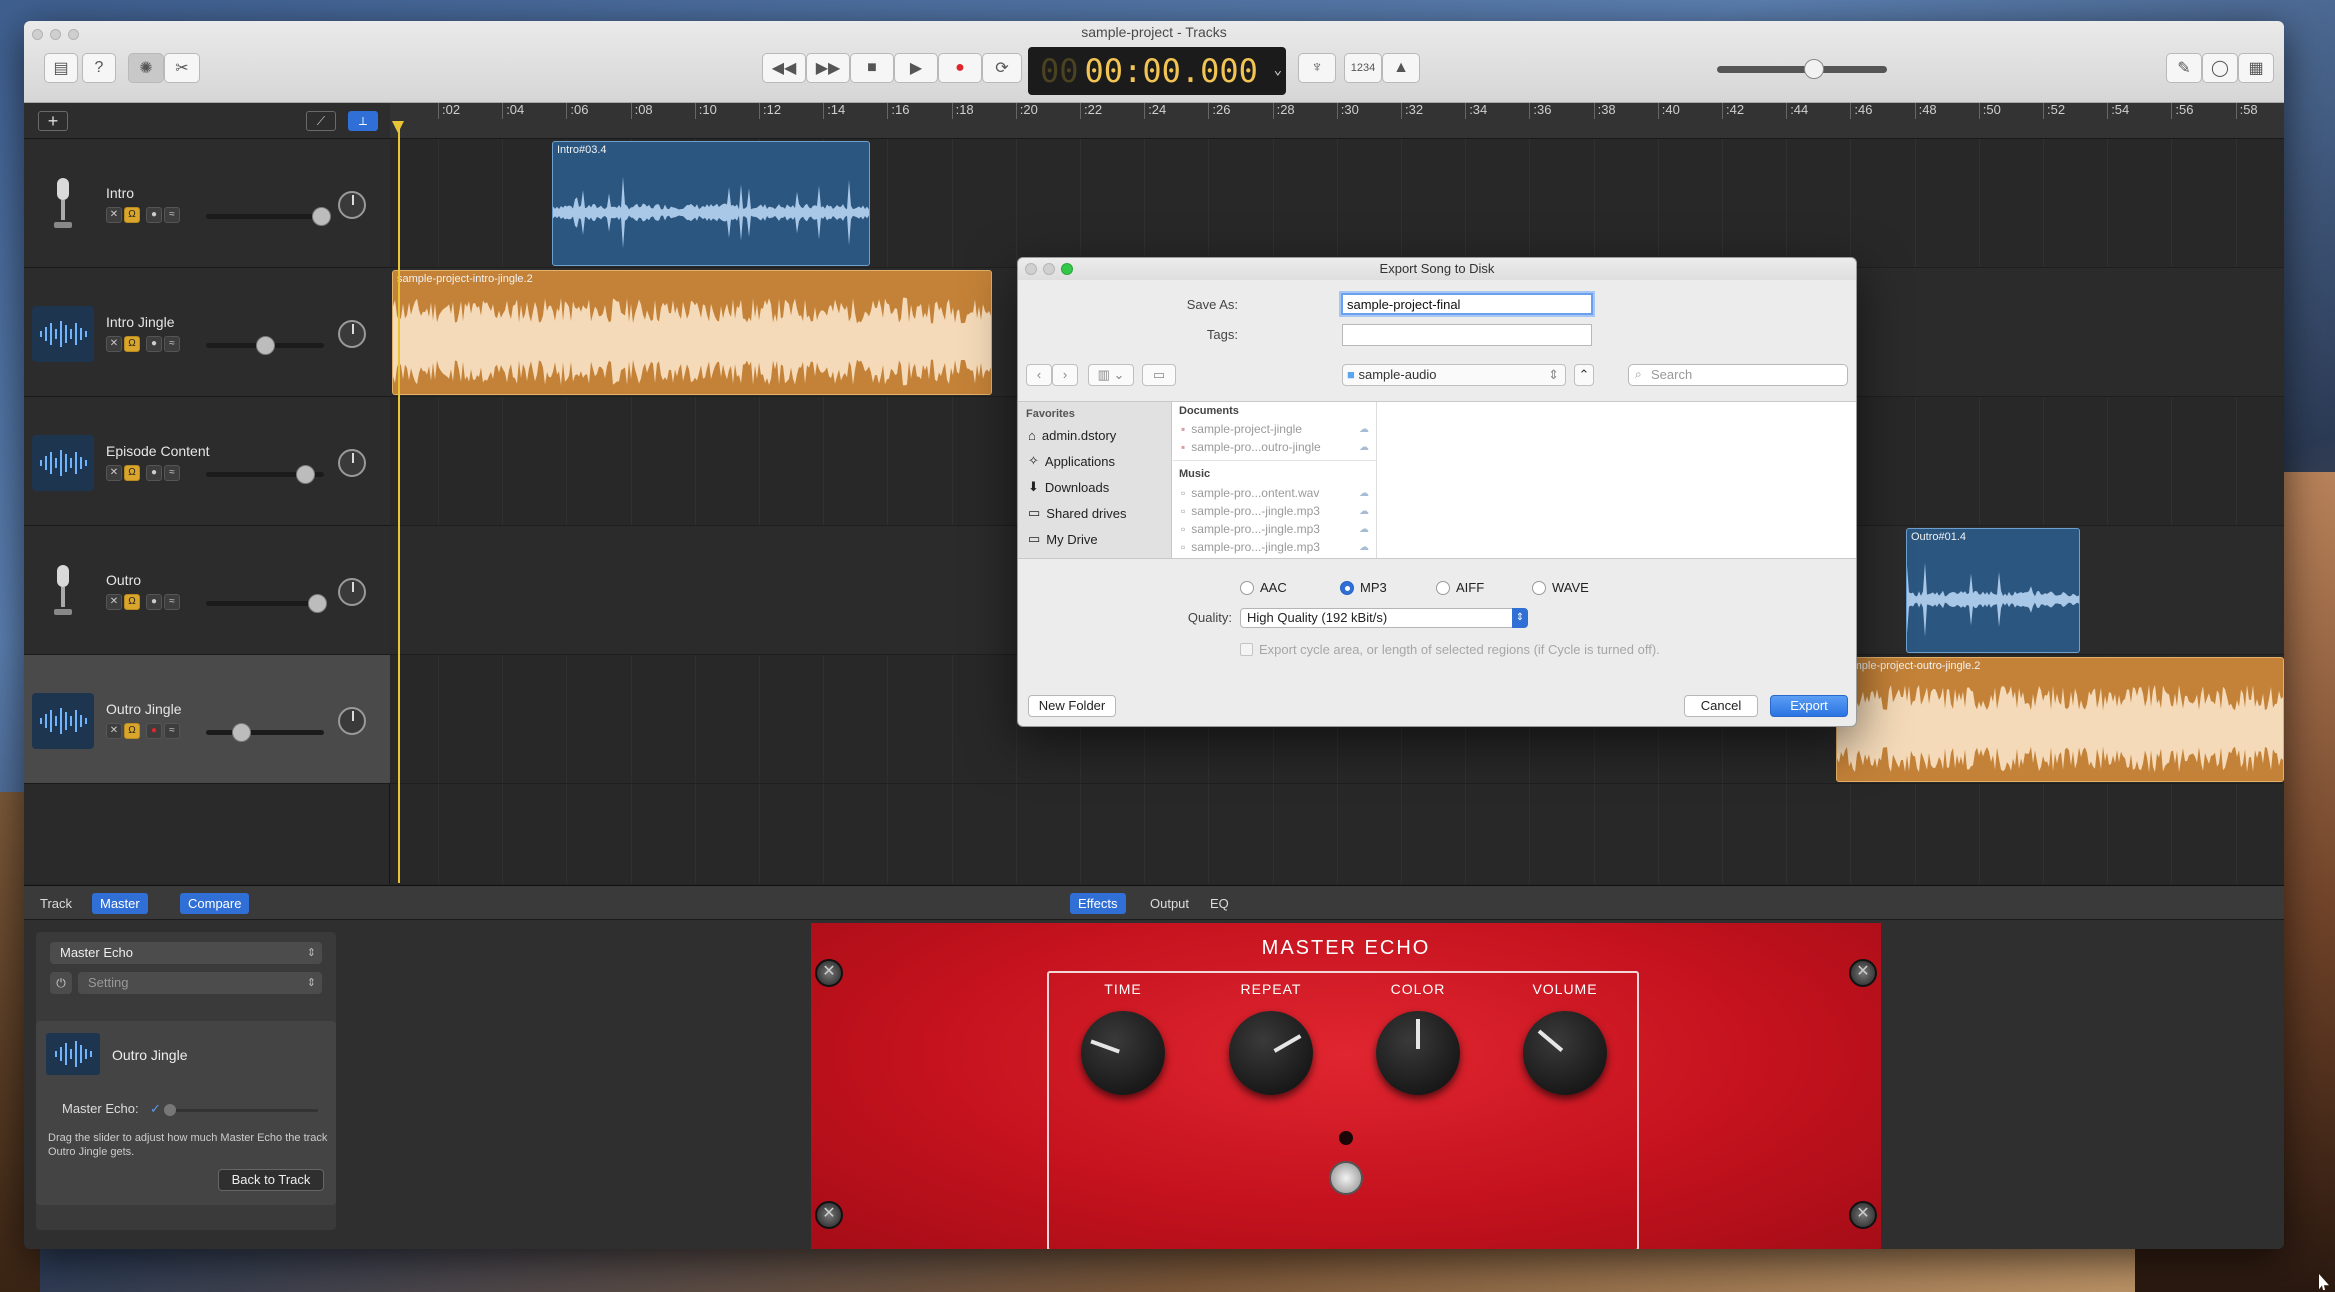  What do you see at coordinates (1809, 706) in the screenshot?
I see `export-button: Export` at bounding box center [1809, 706].